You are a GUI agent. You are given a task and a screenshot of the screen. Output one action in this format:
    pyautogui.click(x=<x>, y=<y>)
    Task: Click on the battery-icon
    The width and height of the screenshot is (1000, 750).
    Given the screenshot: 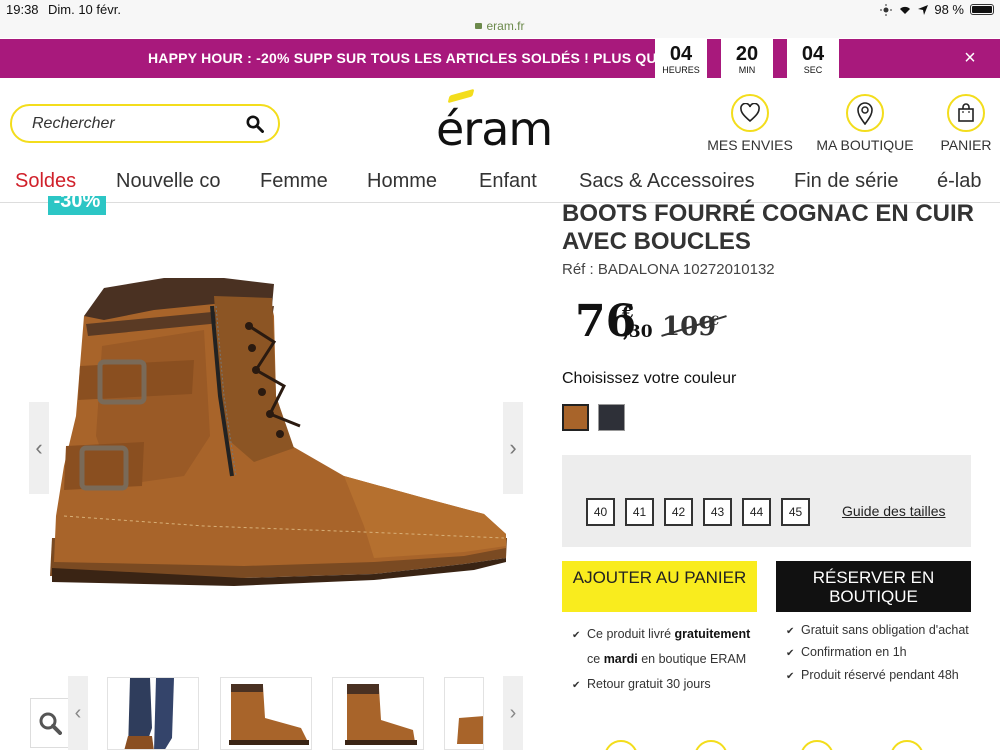 What is the action you would take?
    pyautogui.click(x=982, y=9)
    